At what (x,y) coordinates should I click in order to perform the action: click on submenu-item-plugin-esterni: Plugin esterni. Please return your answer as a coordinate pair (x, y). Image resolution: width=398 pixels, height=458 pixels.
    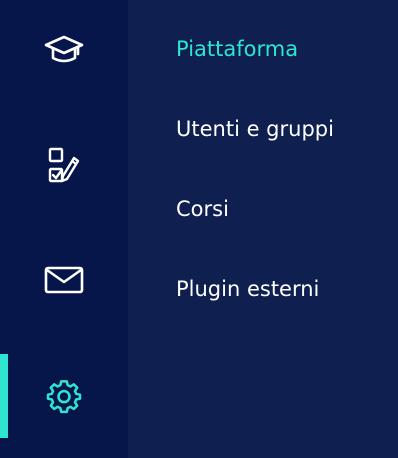
    Looking at the image, I should click on (247, 289).